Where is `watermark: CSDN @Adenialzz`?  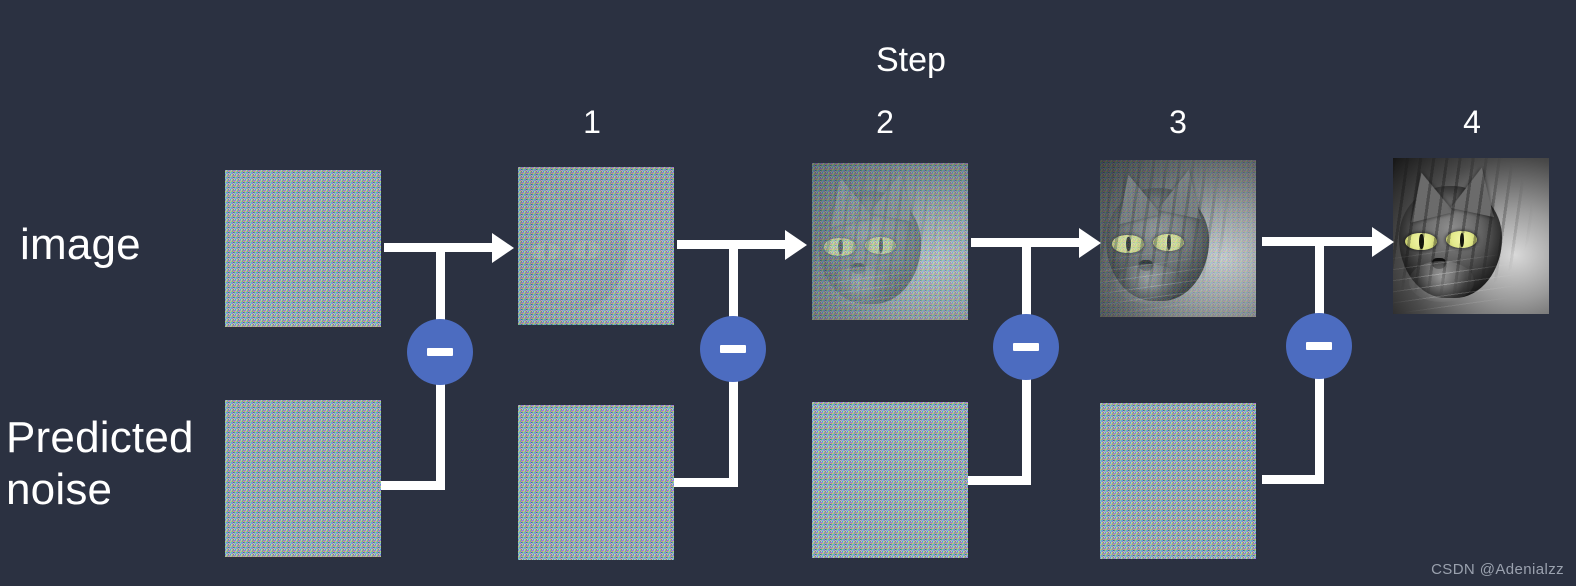 watermark: CSDN @Adenialzz is located at coordinates (1497, 569).